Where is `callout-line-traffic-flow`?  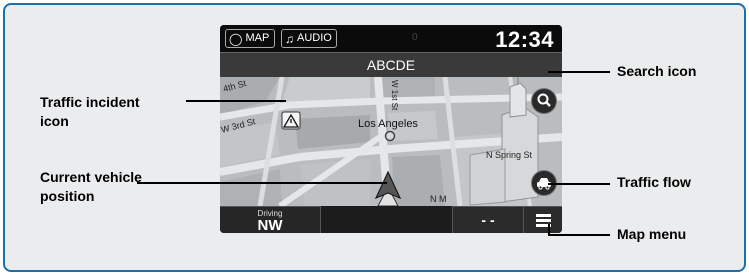 callout-line-traffic-flow is located at coordinates (579, 184).